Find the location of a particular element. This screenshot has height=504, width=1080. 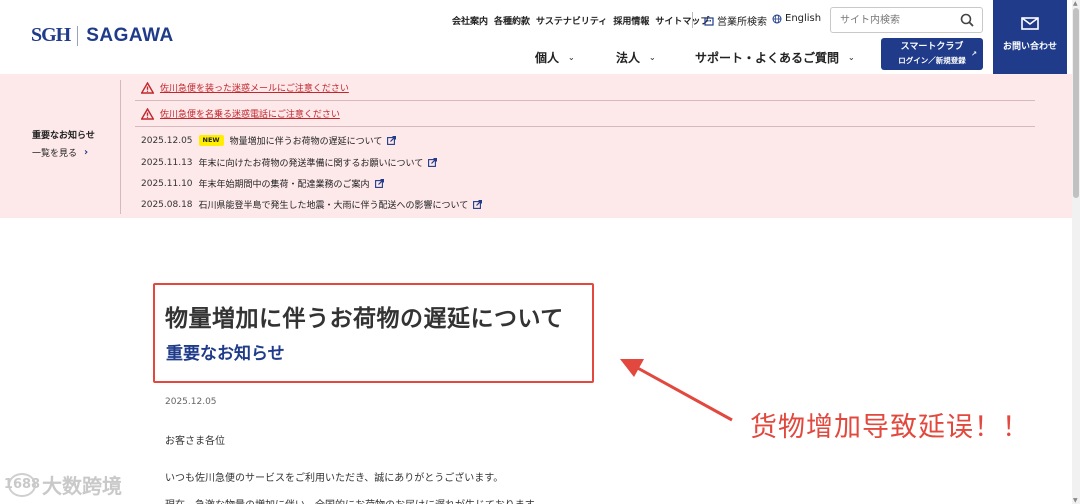

util-link-sustainability: サステナビリティ is located at coordinates (571, 20).